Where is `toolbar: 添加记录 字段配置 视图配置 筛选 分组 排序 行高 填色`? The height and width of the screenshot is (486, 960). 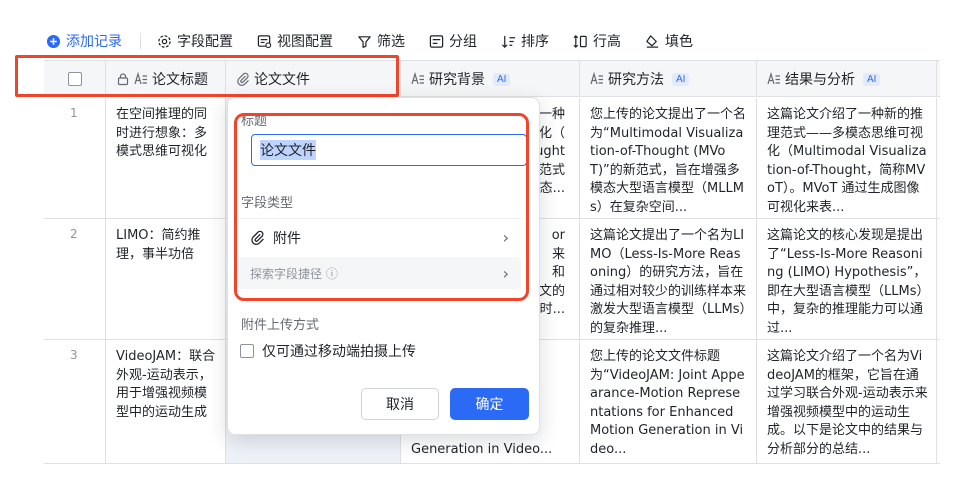
toolbar: 添加记录 字段配置 视图配置 筛选 分组 排序 行高 填色 is located at coordinates (381, 41).